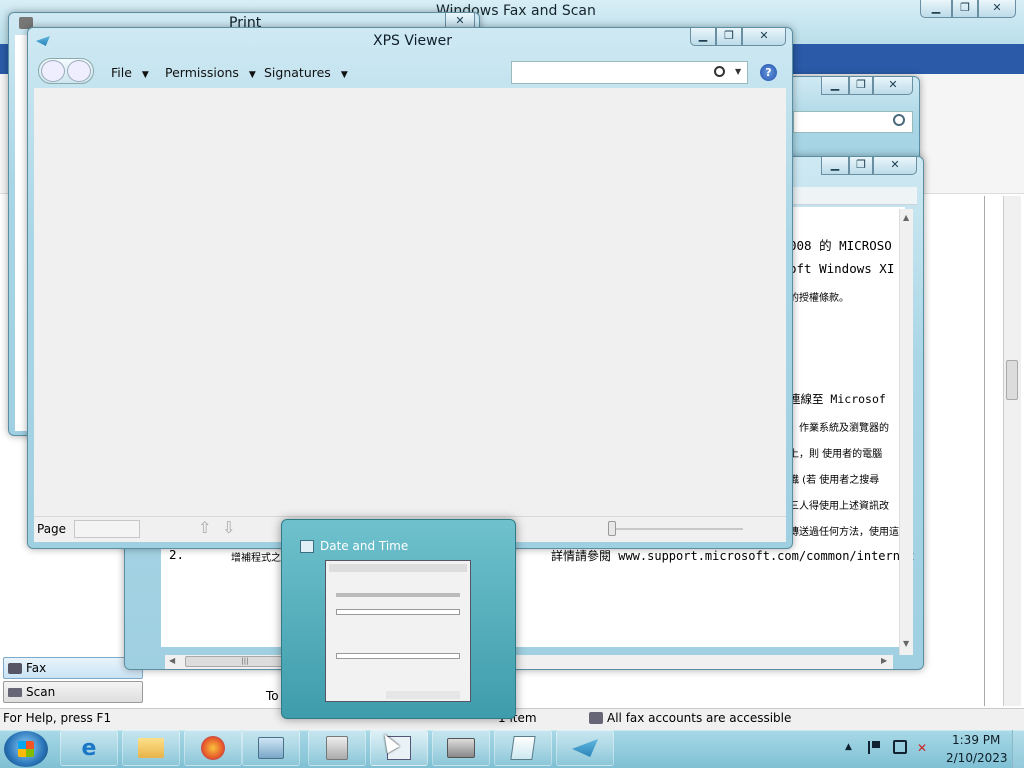 This screenshot has width=1024, height=768. I want to click on arrow-down-icon: ⇩, so click(228, 527).